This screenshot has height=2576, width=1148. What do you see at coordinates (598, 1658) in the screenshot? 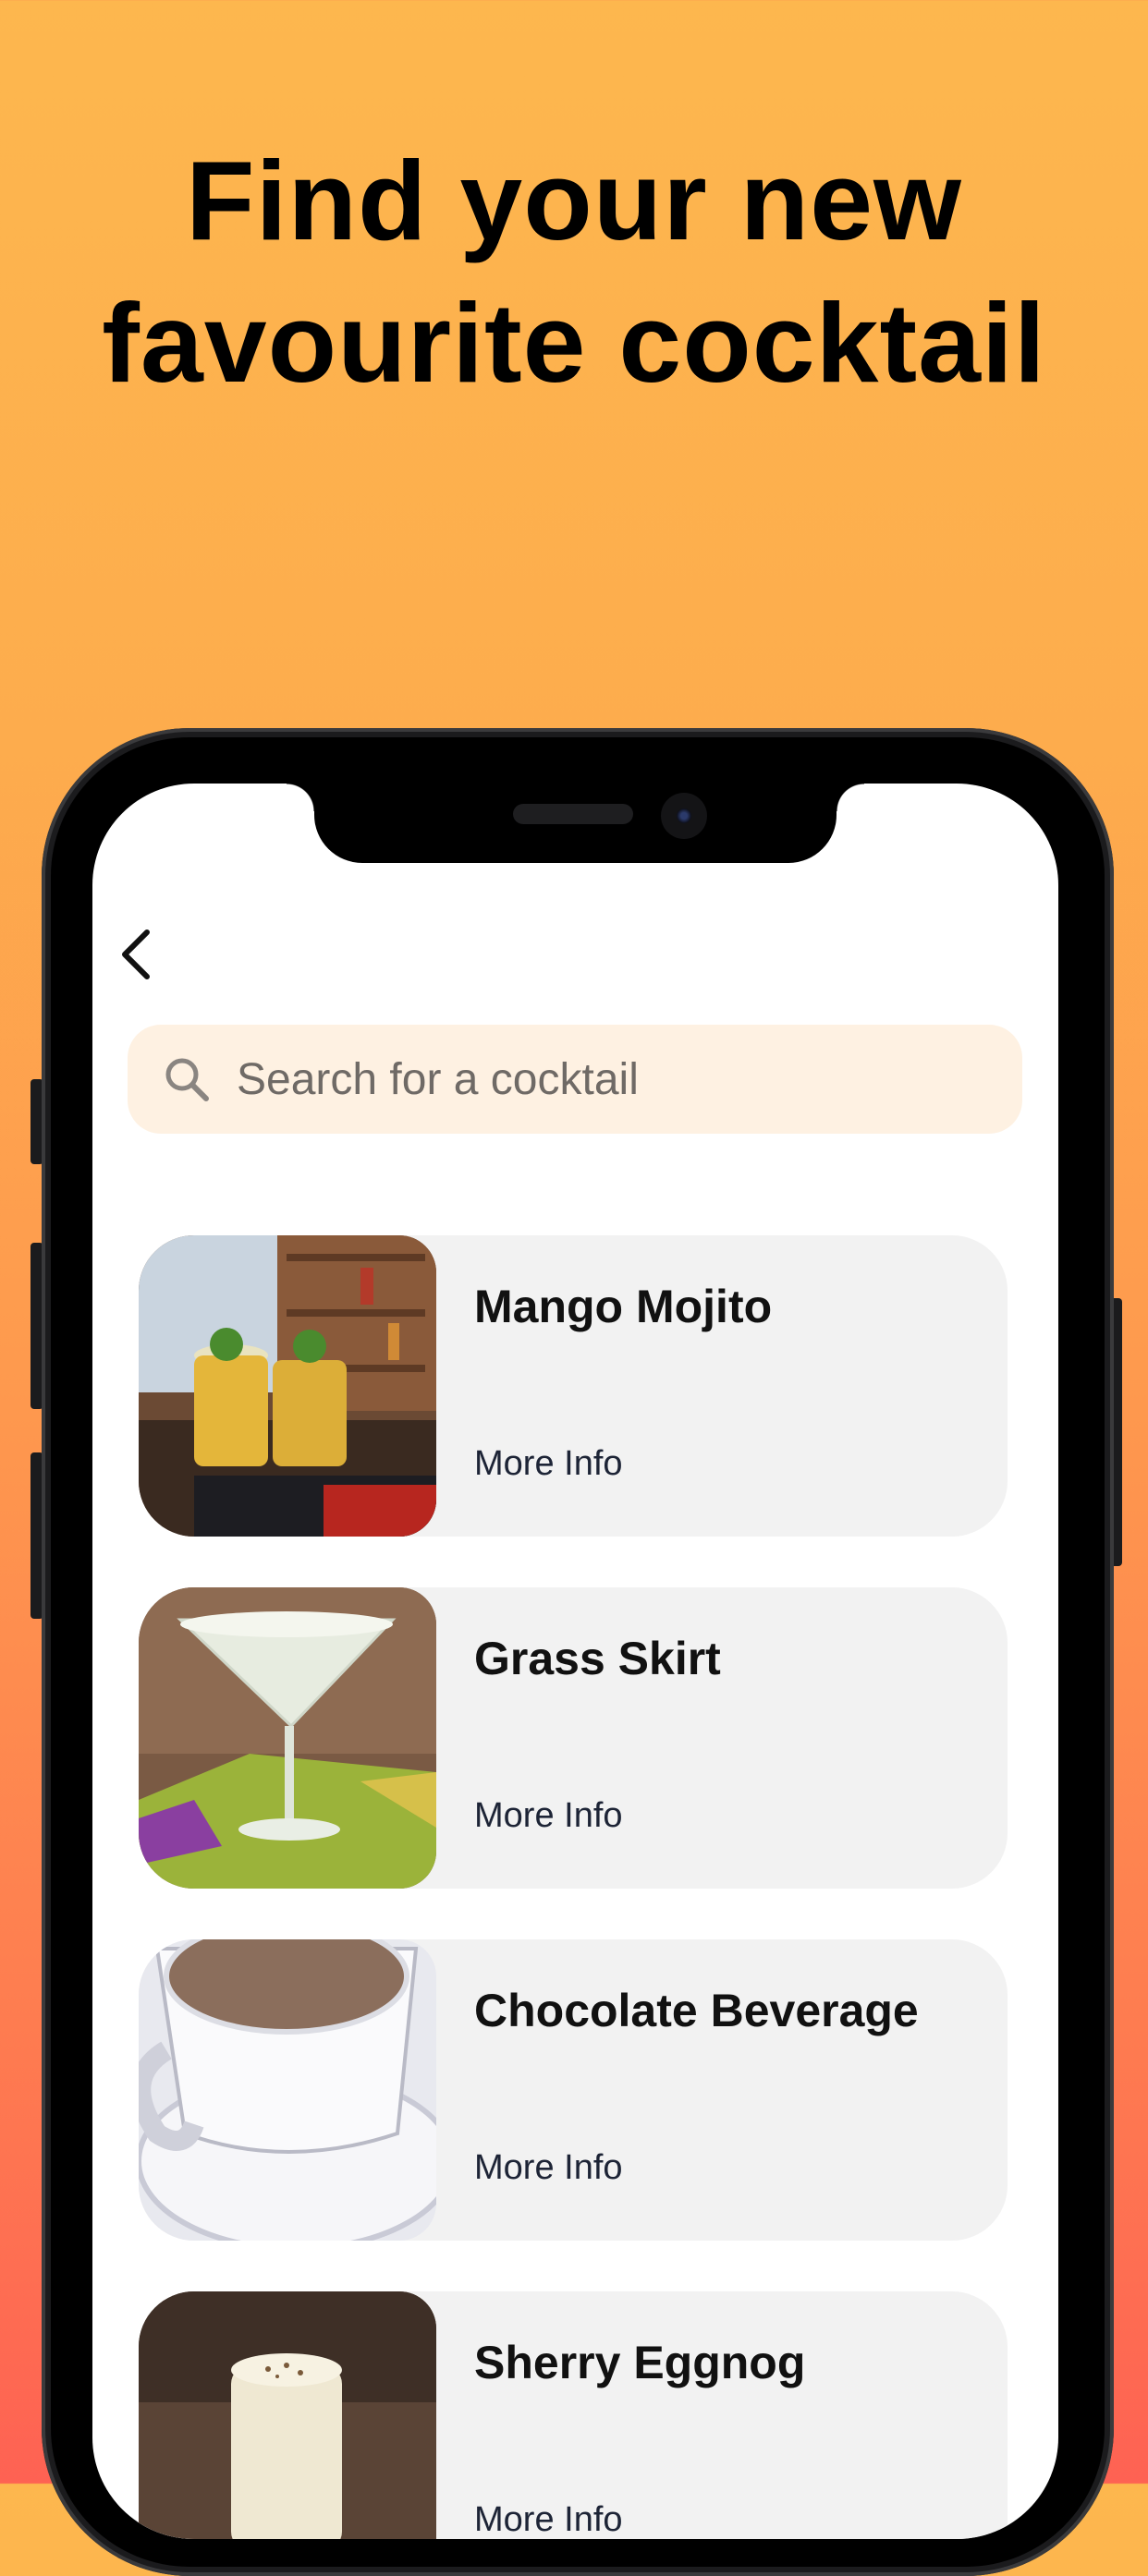
I see `cocktail-name: Grass Skirt` at bounding box center [598, 1658].